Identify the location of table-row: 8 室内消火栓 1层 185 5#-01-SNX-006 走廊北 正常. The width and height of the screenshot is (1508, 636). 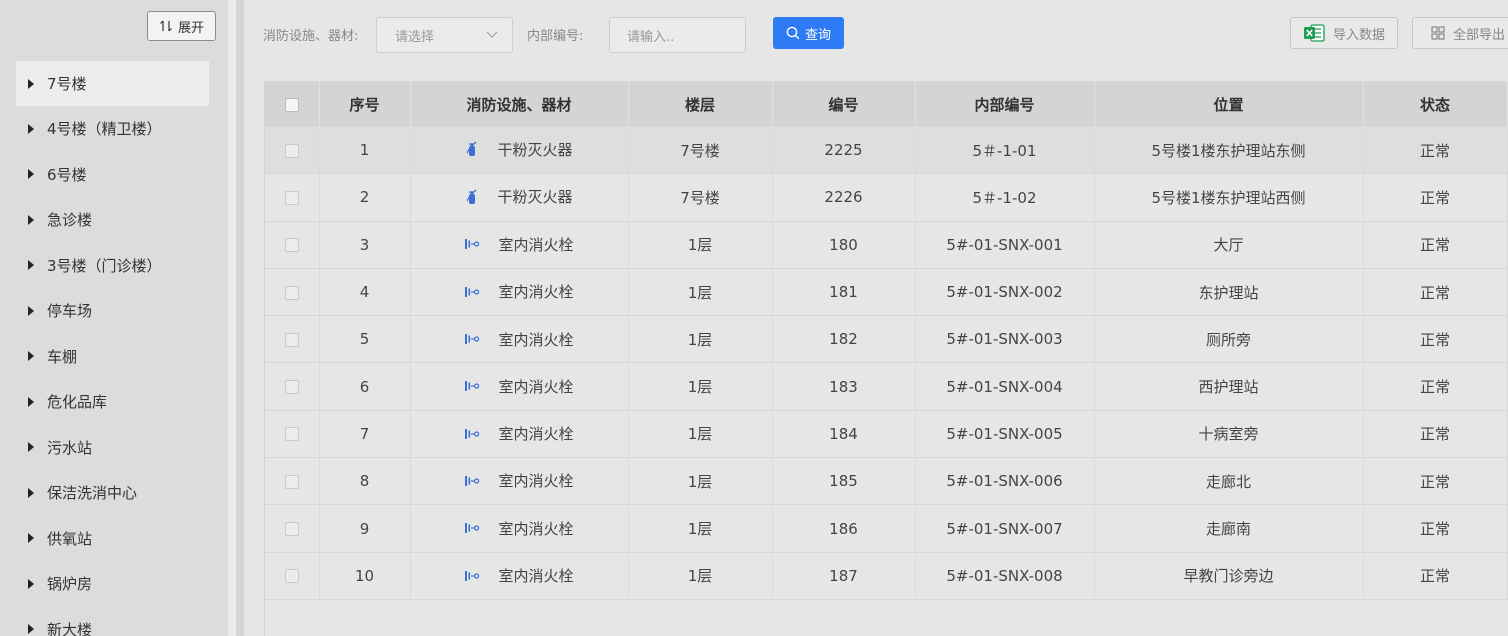
(886, 481).